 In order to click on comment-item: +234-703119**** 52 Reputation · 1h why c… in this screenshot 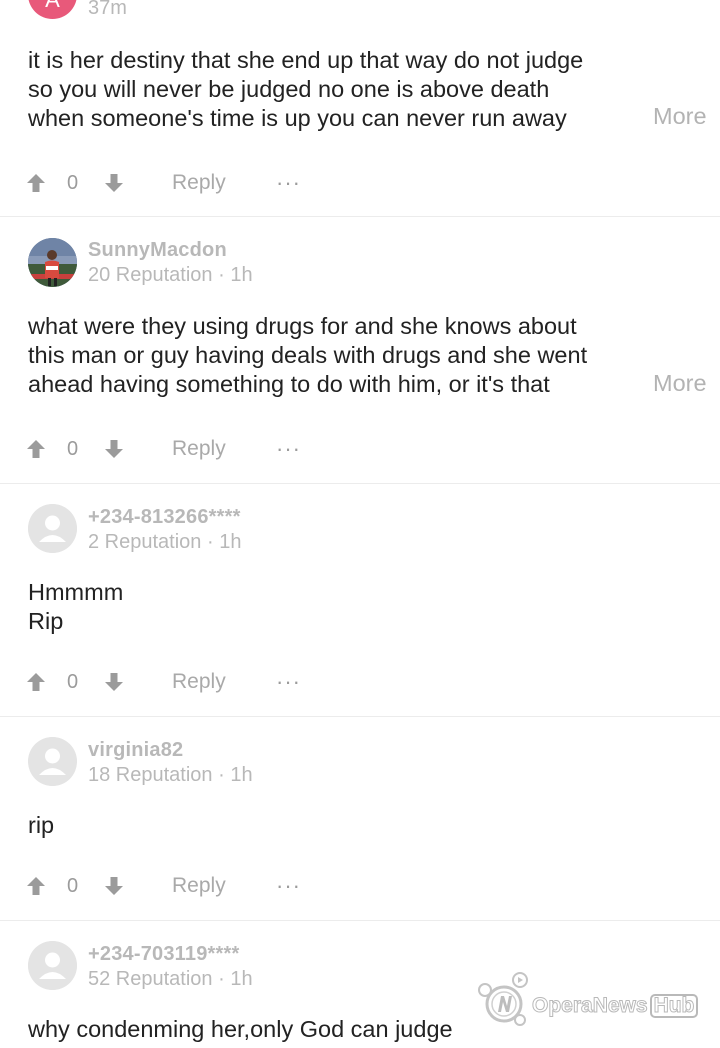, I will do `click(360, 984)`.